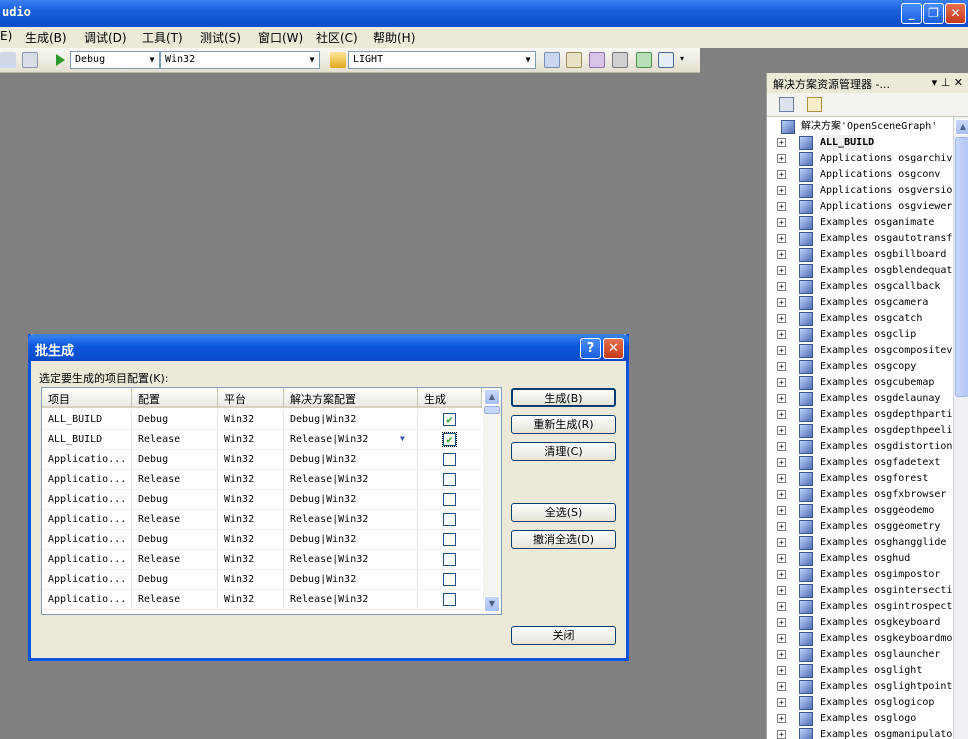  Describe the element at coordinates (8, 60) in the screenshot. I see `redo-icon` at that location.